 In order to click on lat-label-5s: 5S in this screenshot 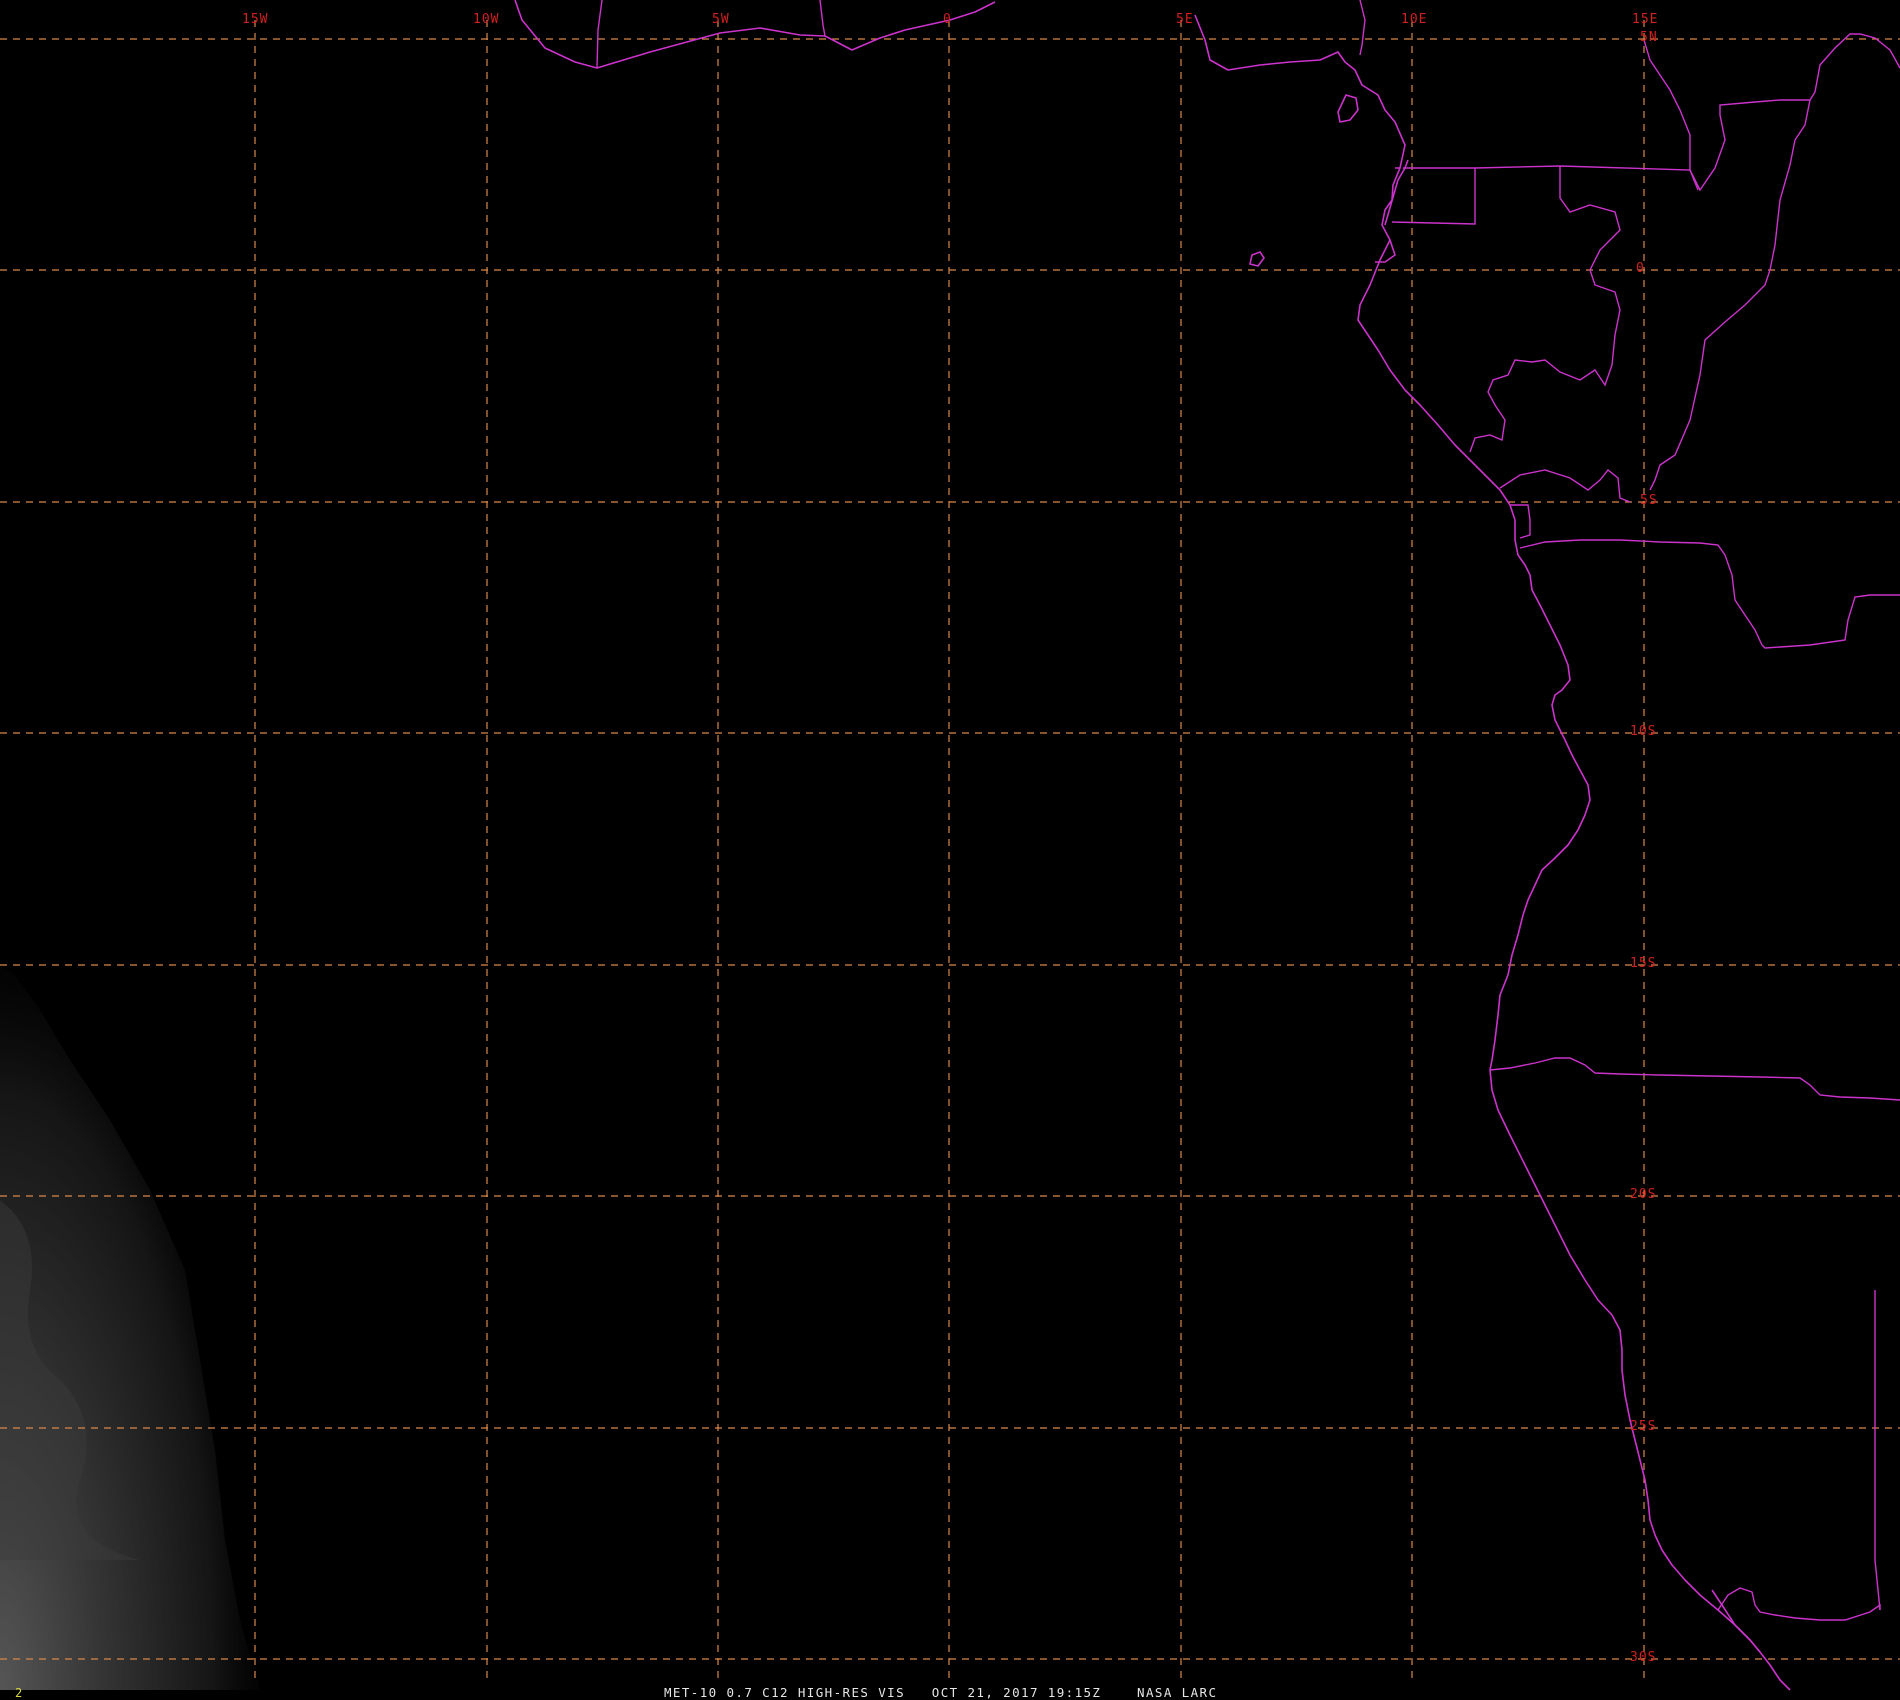, I will do `click(1649, 500)`.